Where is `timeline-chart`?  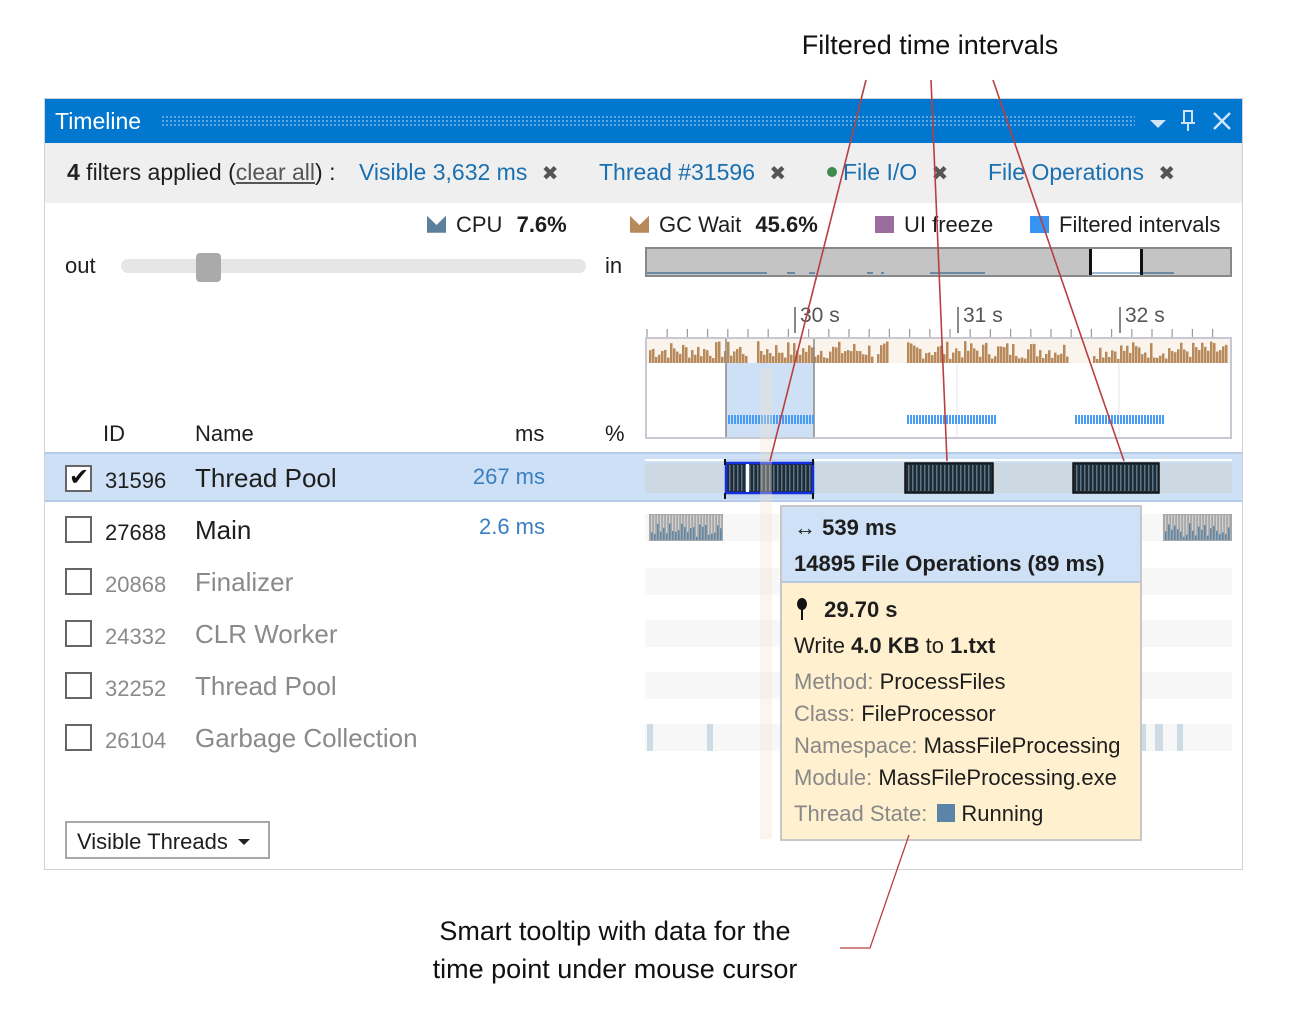
timeline-chart is located at coordinates (938, 388).